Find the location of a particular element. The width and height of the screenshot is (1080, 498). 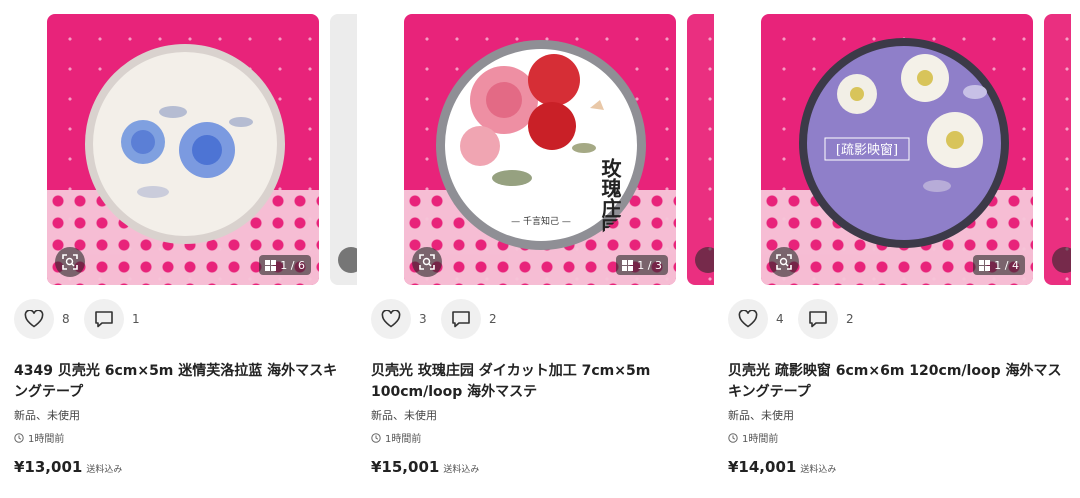

image-counter-badge: 1 / 3 is located at coordinates (642, 265).